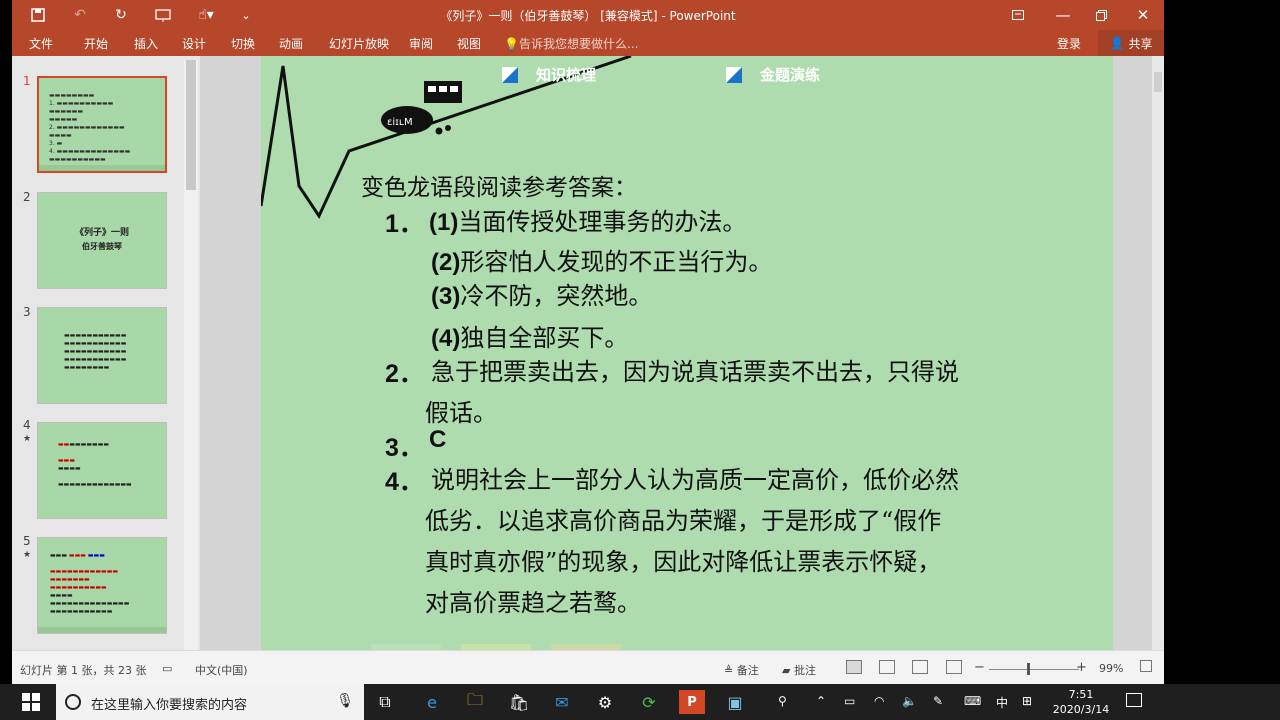  I want to click on mail-icon: ✉, so click(562, 702).